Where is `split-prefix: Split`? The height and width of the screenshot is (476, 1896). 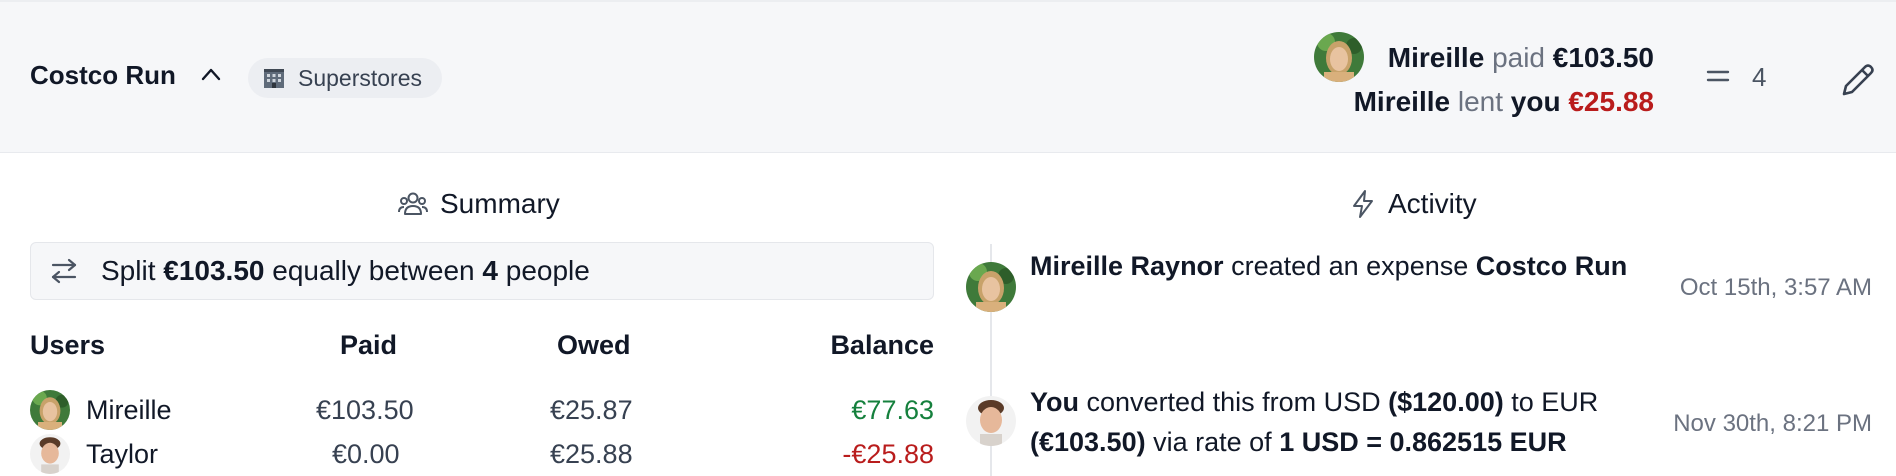 split-prefix: Split is located at coordinates (128, 270).